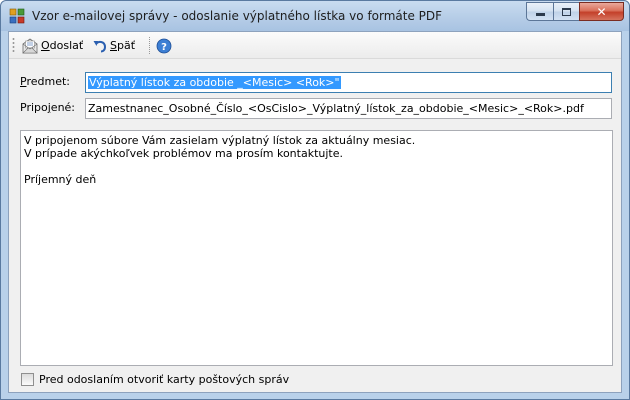 The width and height of the screenshot is (630, 400). I want to click on caption-buttons: ✕, so click(575, 11).